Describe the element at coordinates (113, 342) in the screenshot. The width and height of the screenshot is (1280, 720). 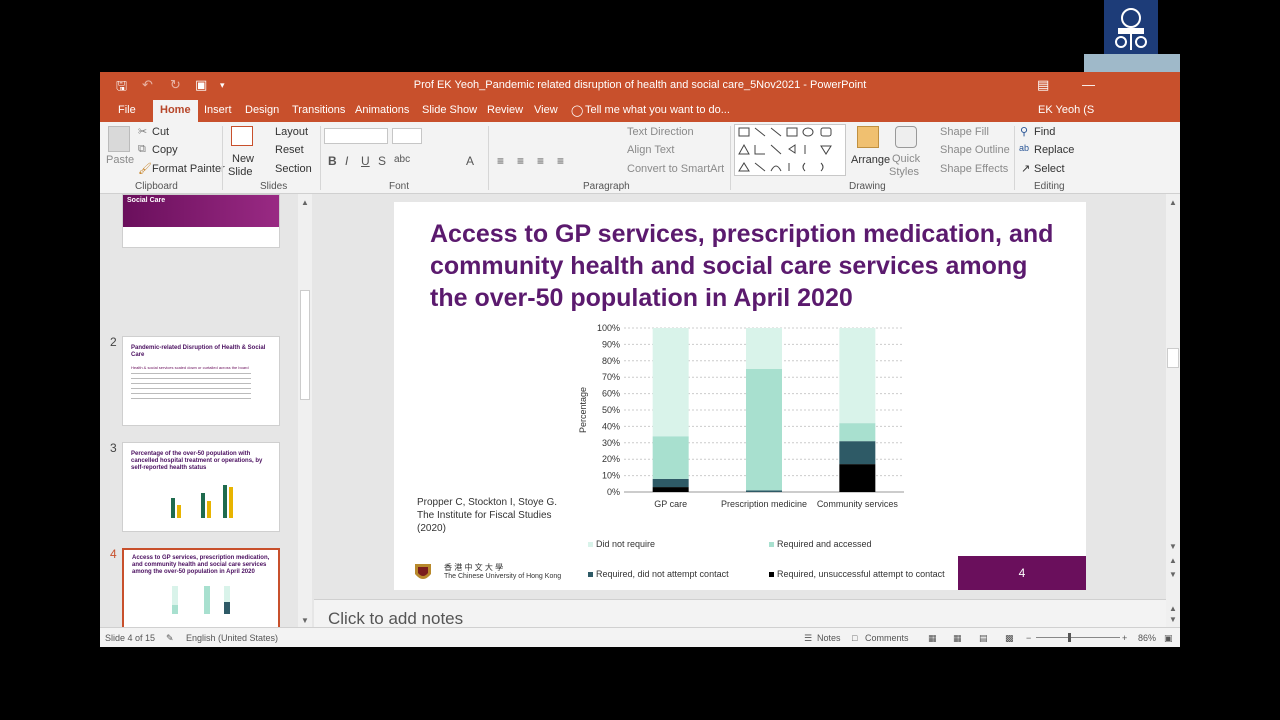
I see `thumbnail-number: 2` at that location.